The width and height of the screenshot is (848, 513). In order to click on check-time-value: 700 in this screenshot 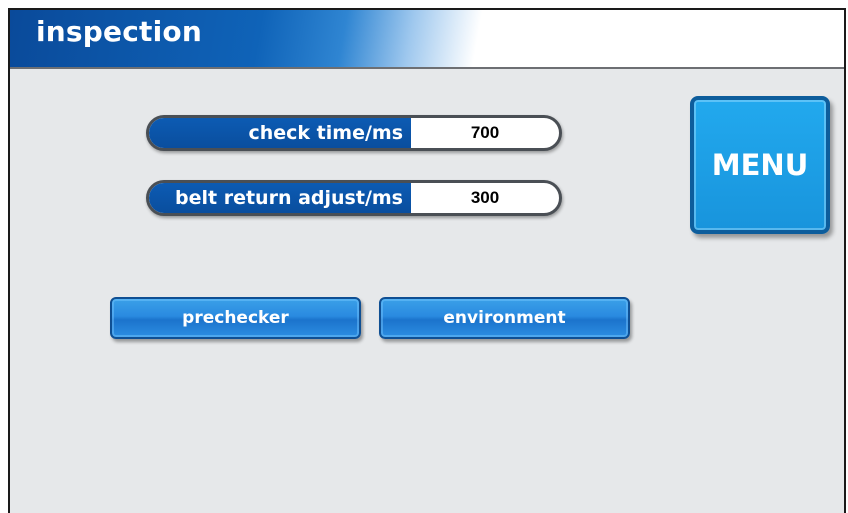, I will do `click(485, 133)`.